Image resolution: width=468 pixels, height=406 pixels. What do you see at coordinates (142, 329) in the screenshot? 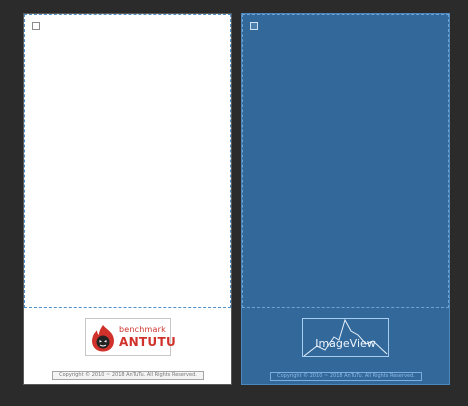
I see `logo-benchmark-text: benchmark` at bounding box center [142, 329].